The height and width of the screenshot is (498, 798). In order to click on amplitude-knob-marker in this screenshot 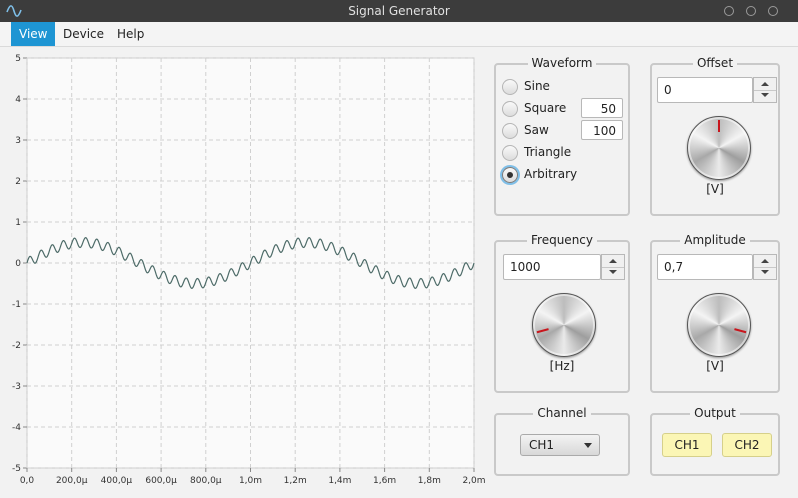, I will do `click(740, 331)`.